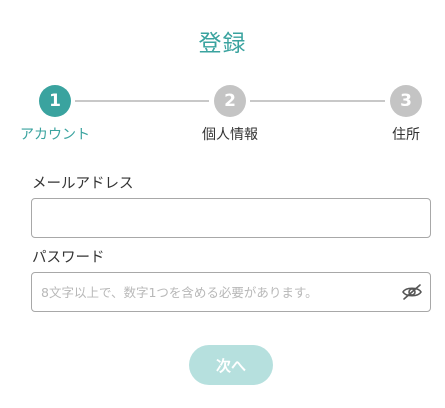  Describe the element at coordinates (55, 135) in the screenshot. I see `step-1-label: アカウント` at that location.